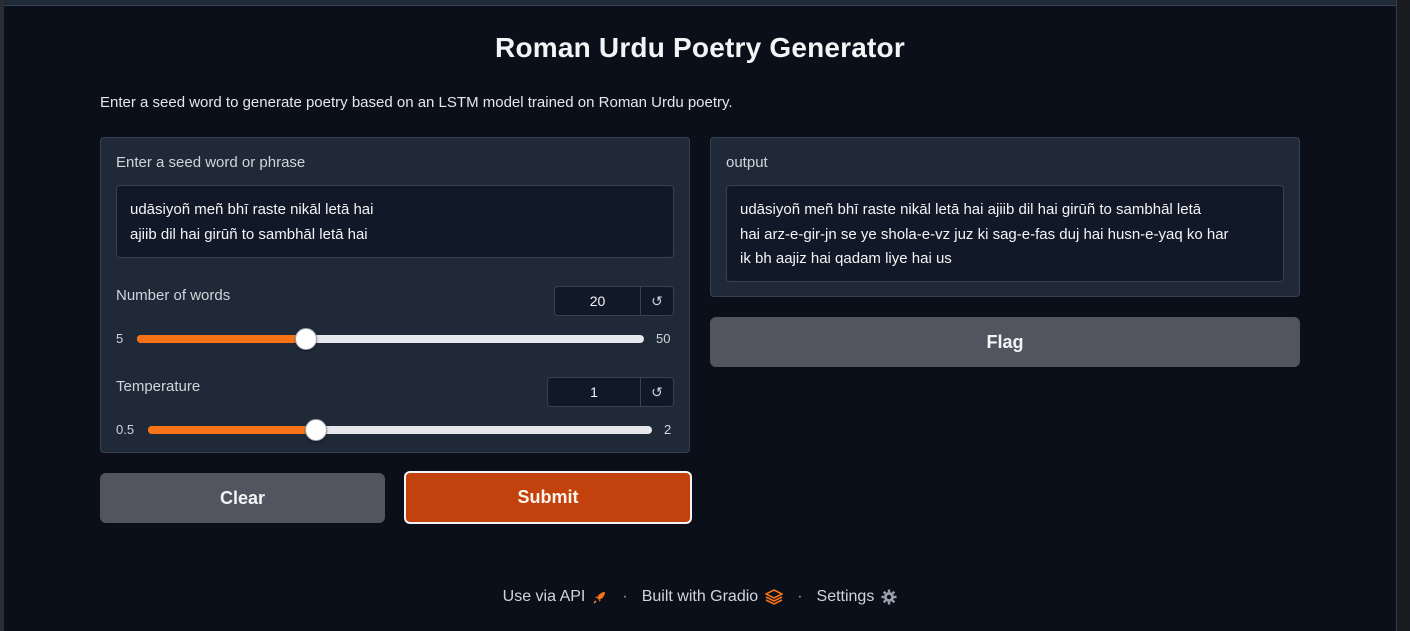 This screenshot has width=1410, height=631. What do you see at coordinates (252, 209) in the screenshot?
I see `seed-line: udāsiyoñ meñ bhī raste nikāl letā hai` at bounding box center [252, 209].